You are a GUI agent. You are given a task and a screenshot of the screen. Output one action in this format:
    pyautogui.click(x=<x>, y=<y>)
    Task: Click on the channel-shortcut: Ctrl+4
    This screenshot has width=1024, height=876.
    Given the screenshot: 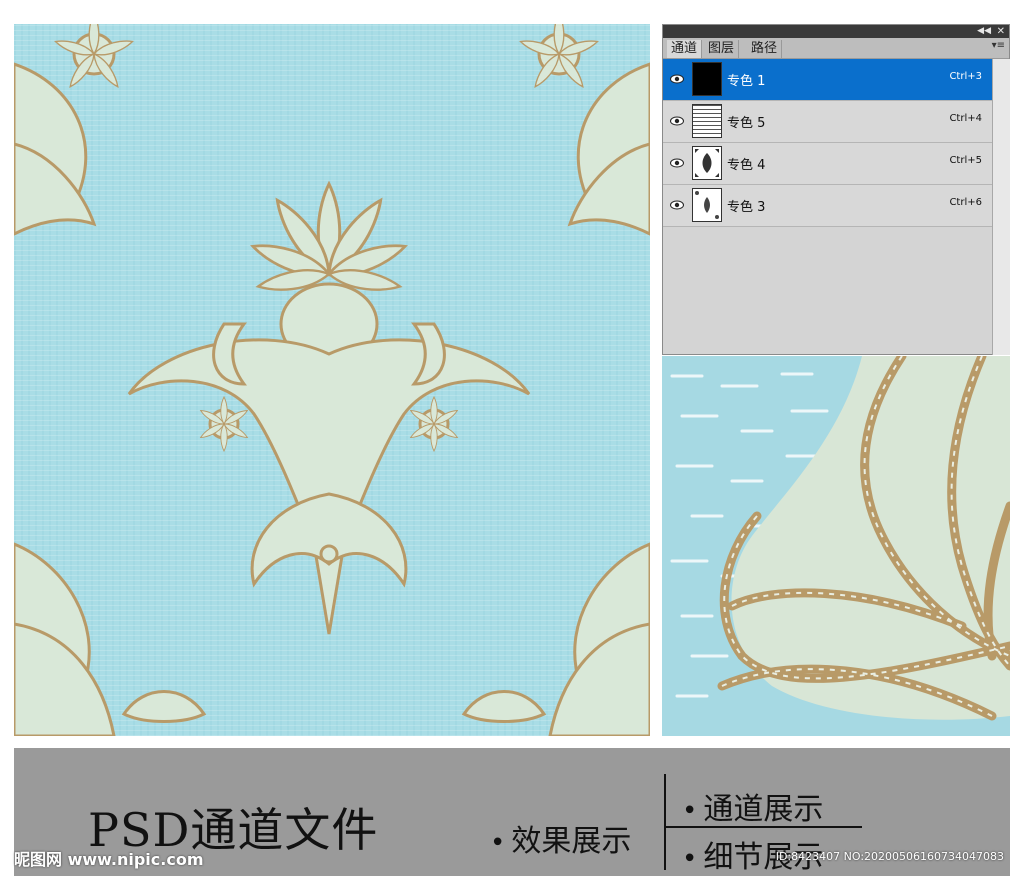 What is the action you would take?
    pyautogui.click(x=965, y=118)
    